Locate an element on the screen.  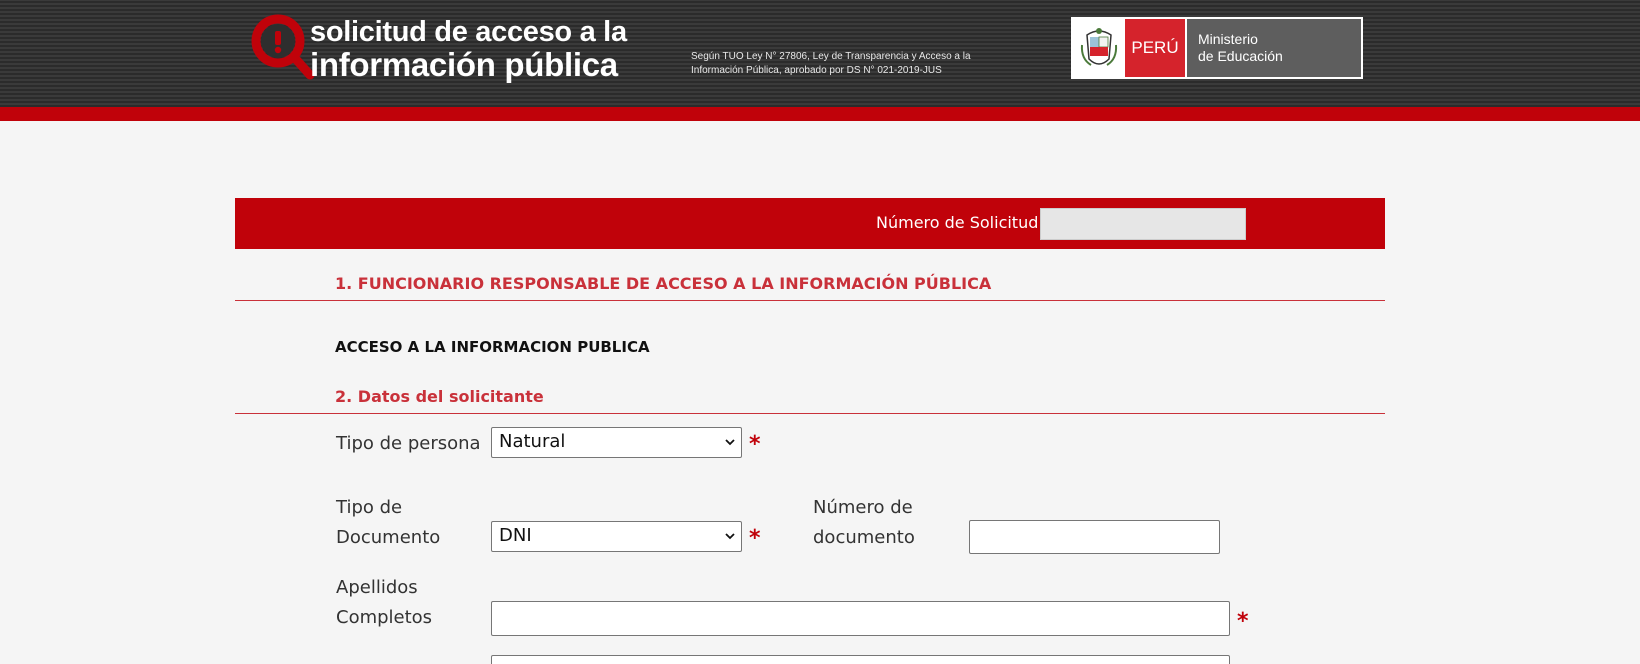
surnames-label-line-2: Completos is located at coordinates (384, 617).